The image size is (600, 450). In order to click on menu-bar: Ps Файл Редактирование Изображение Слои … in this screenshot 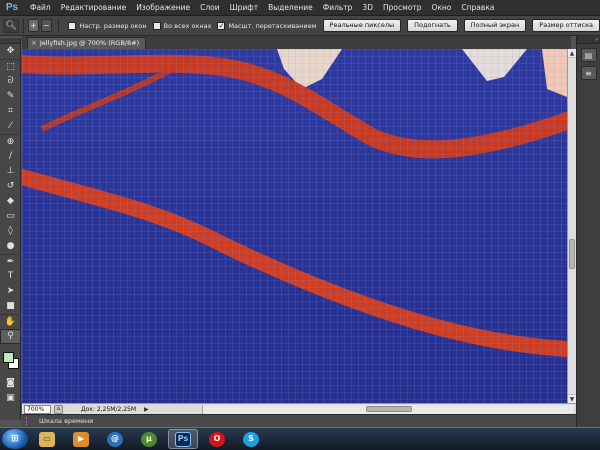, I will do `click(300, 8)`.